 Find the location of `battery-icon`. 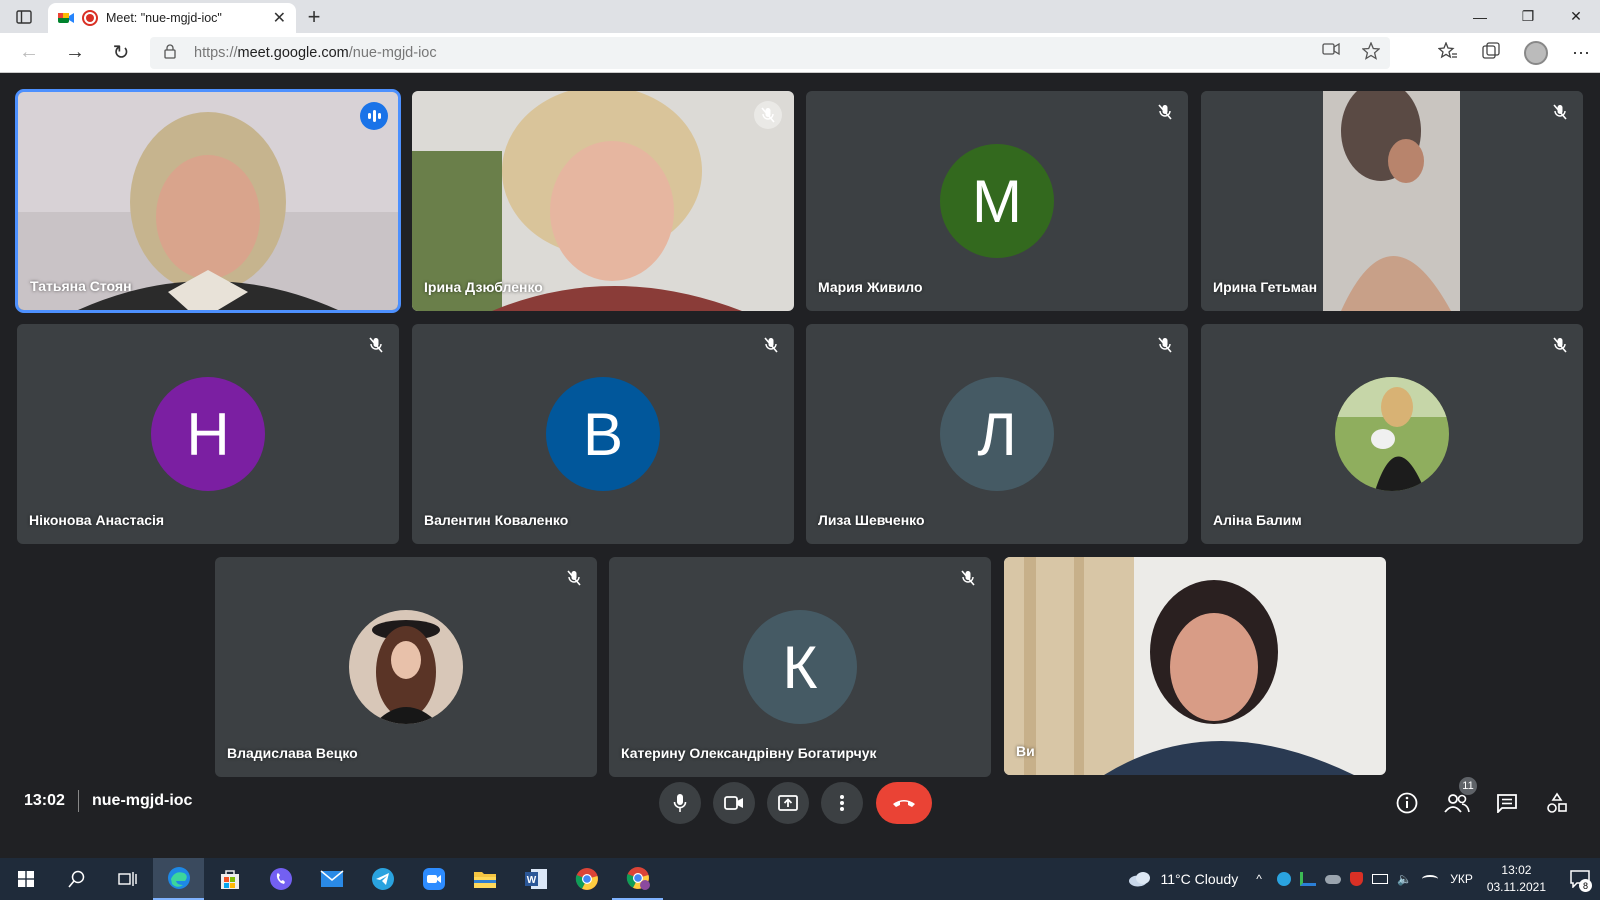

battery-icon is located at coordinates (1380, 879).